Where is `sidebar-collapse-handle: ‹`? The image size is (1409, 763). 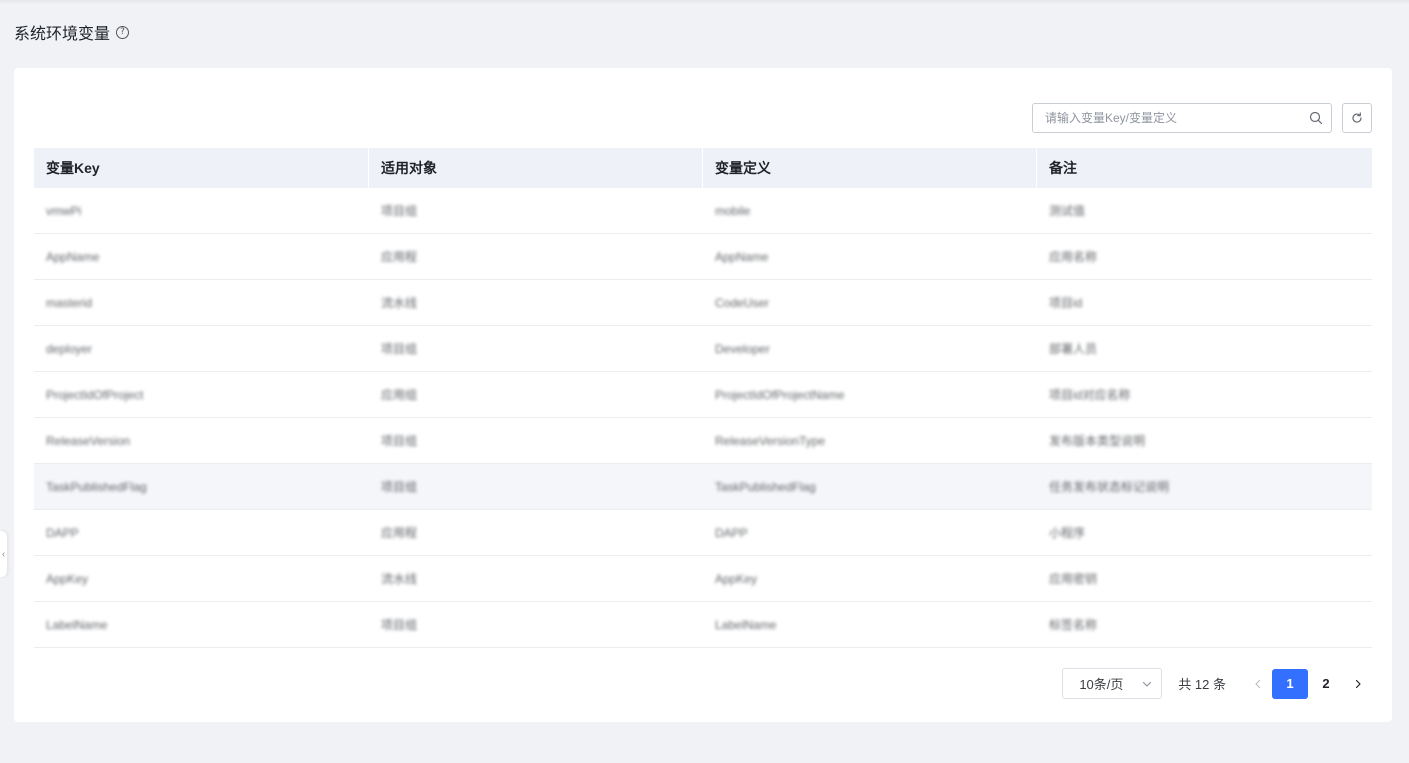
sidebar-collapse-handle: ‹ is located at coordinates (3, 554).